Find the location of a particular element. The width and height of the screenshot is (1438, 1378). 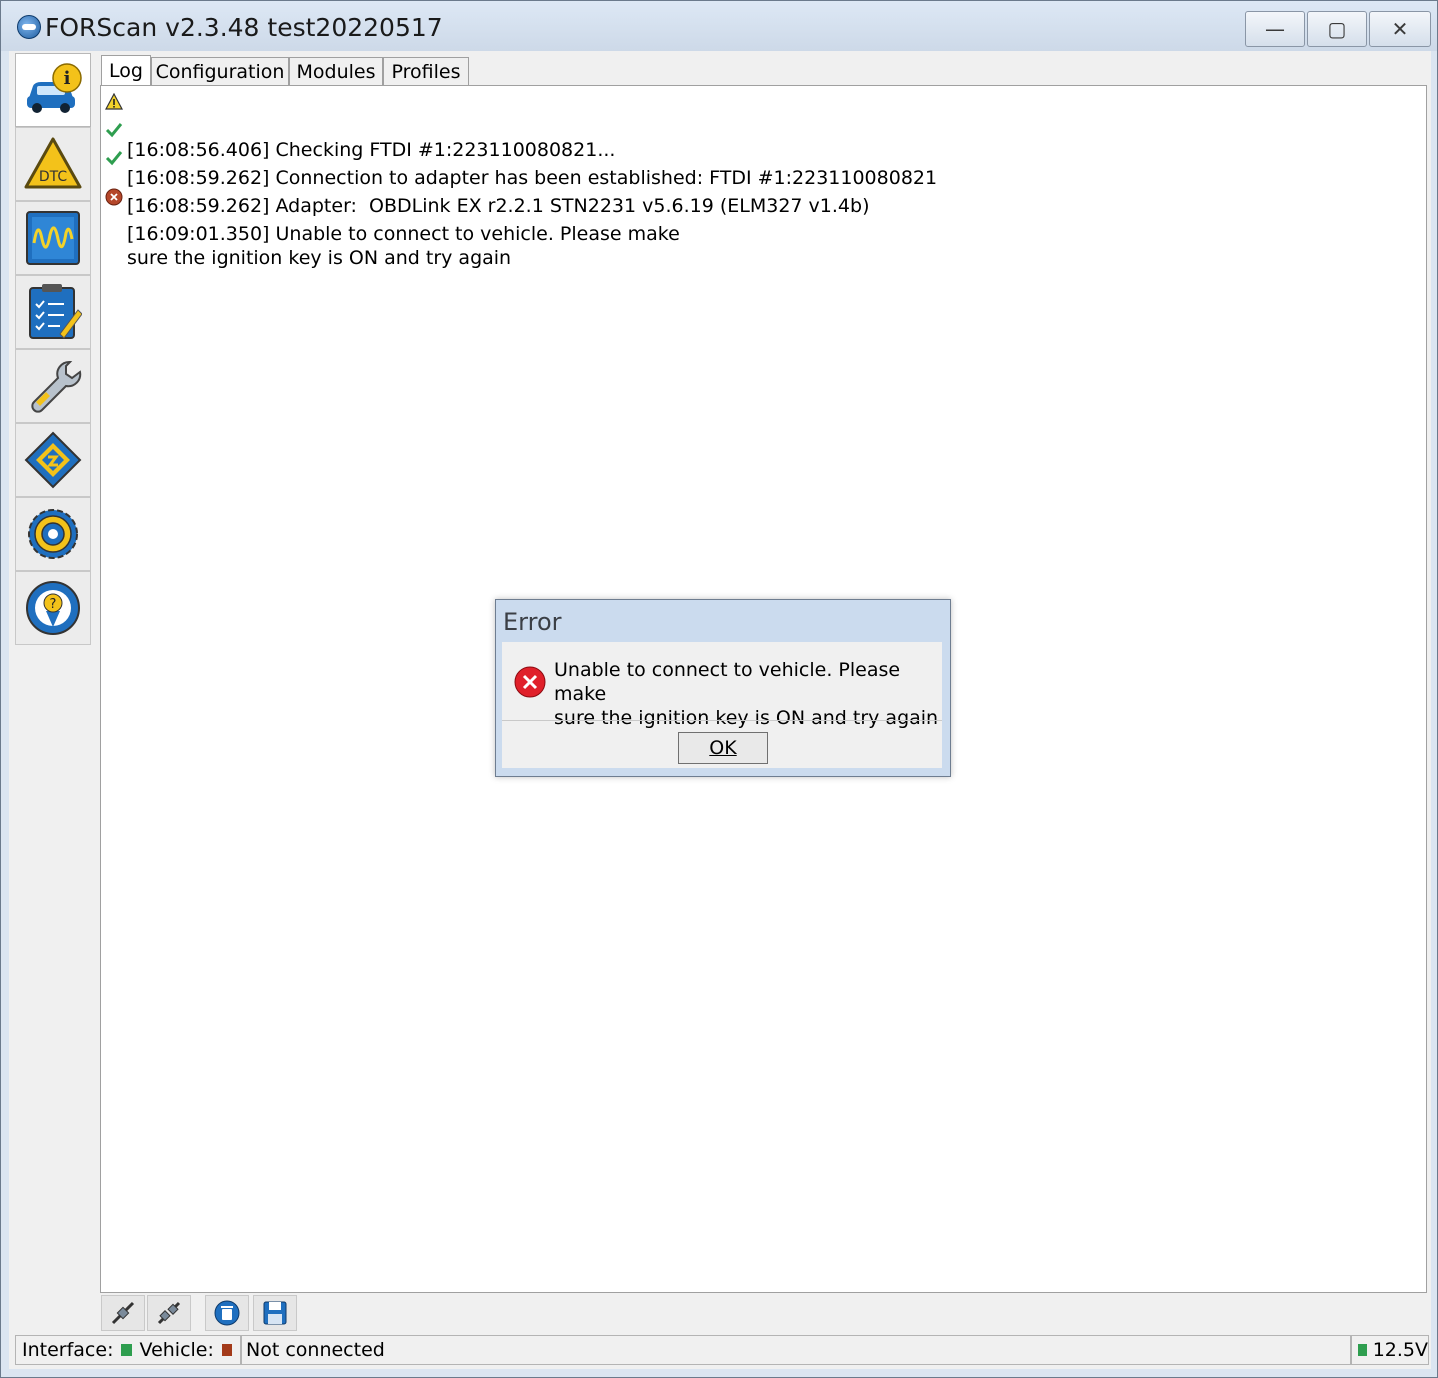

connect-button is located at coordinates (123, 1313).